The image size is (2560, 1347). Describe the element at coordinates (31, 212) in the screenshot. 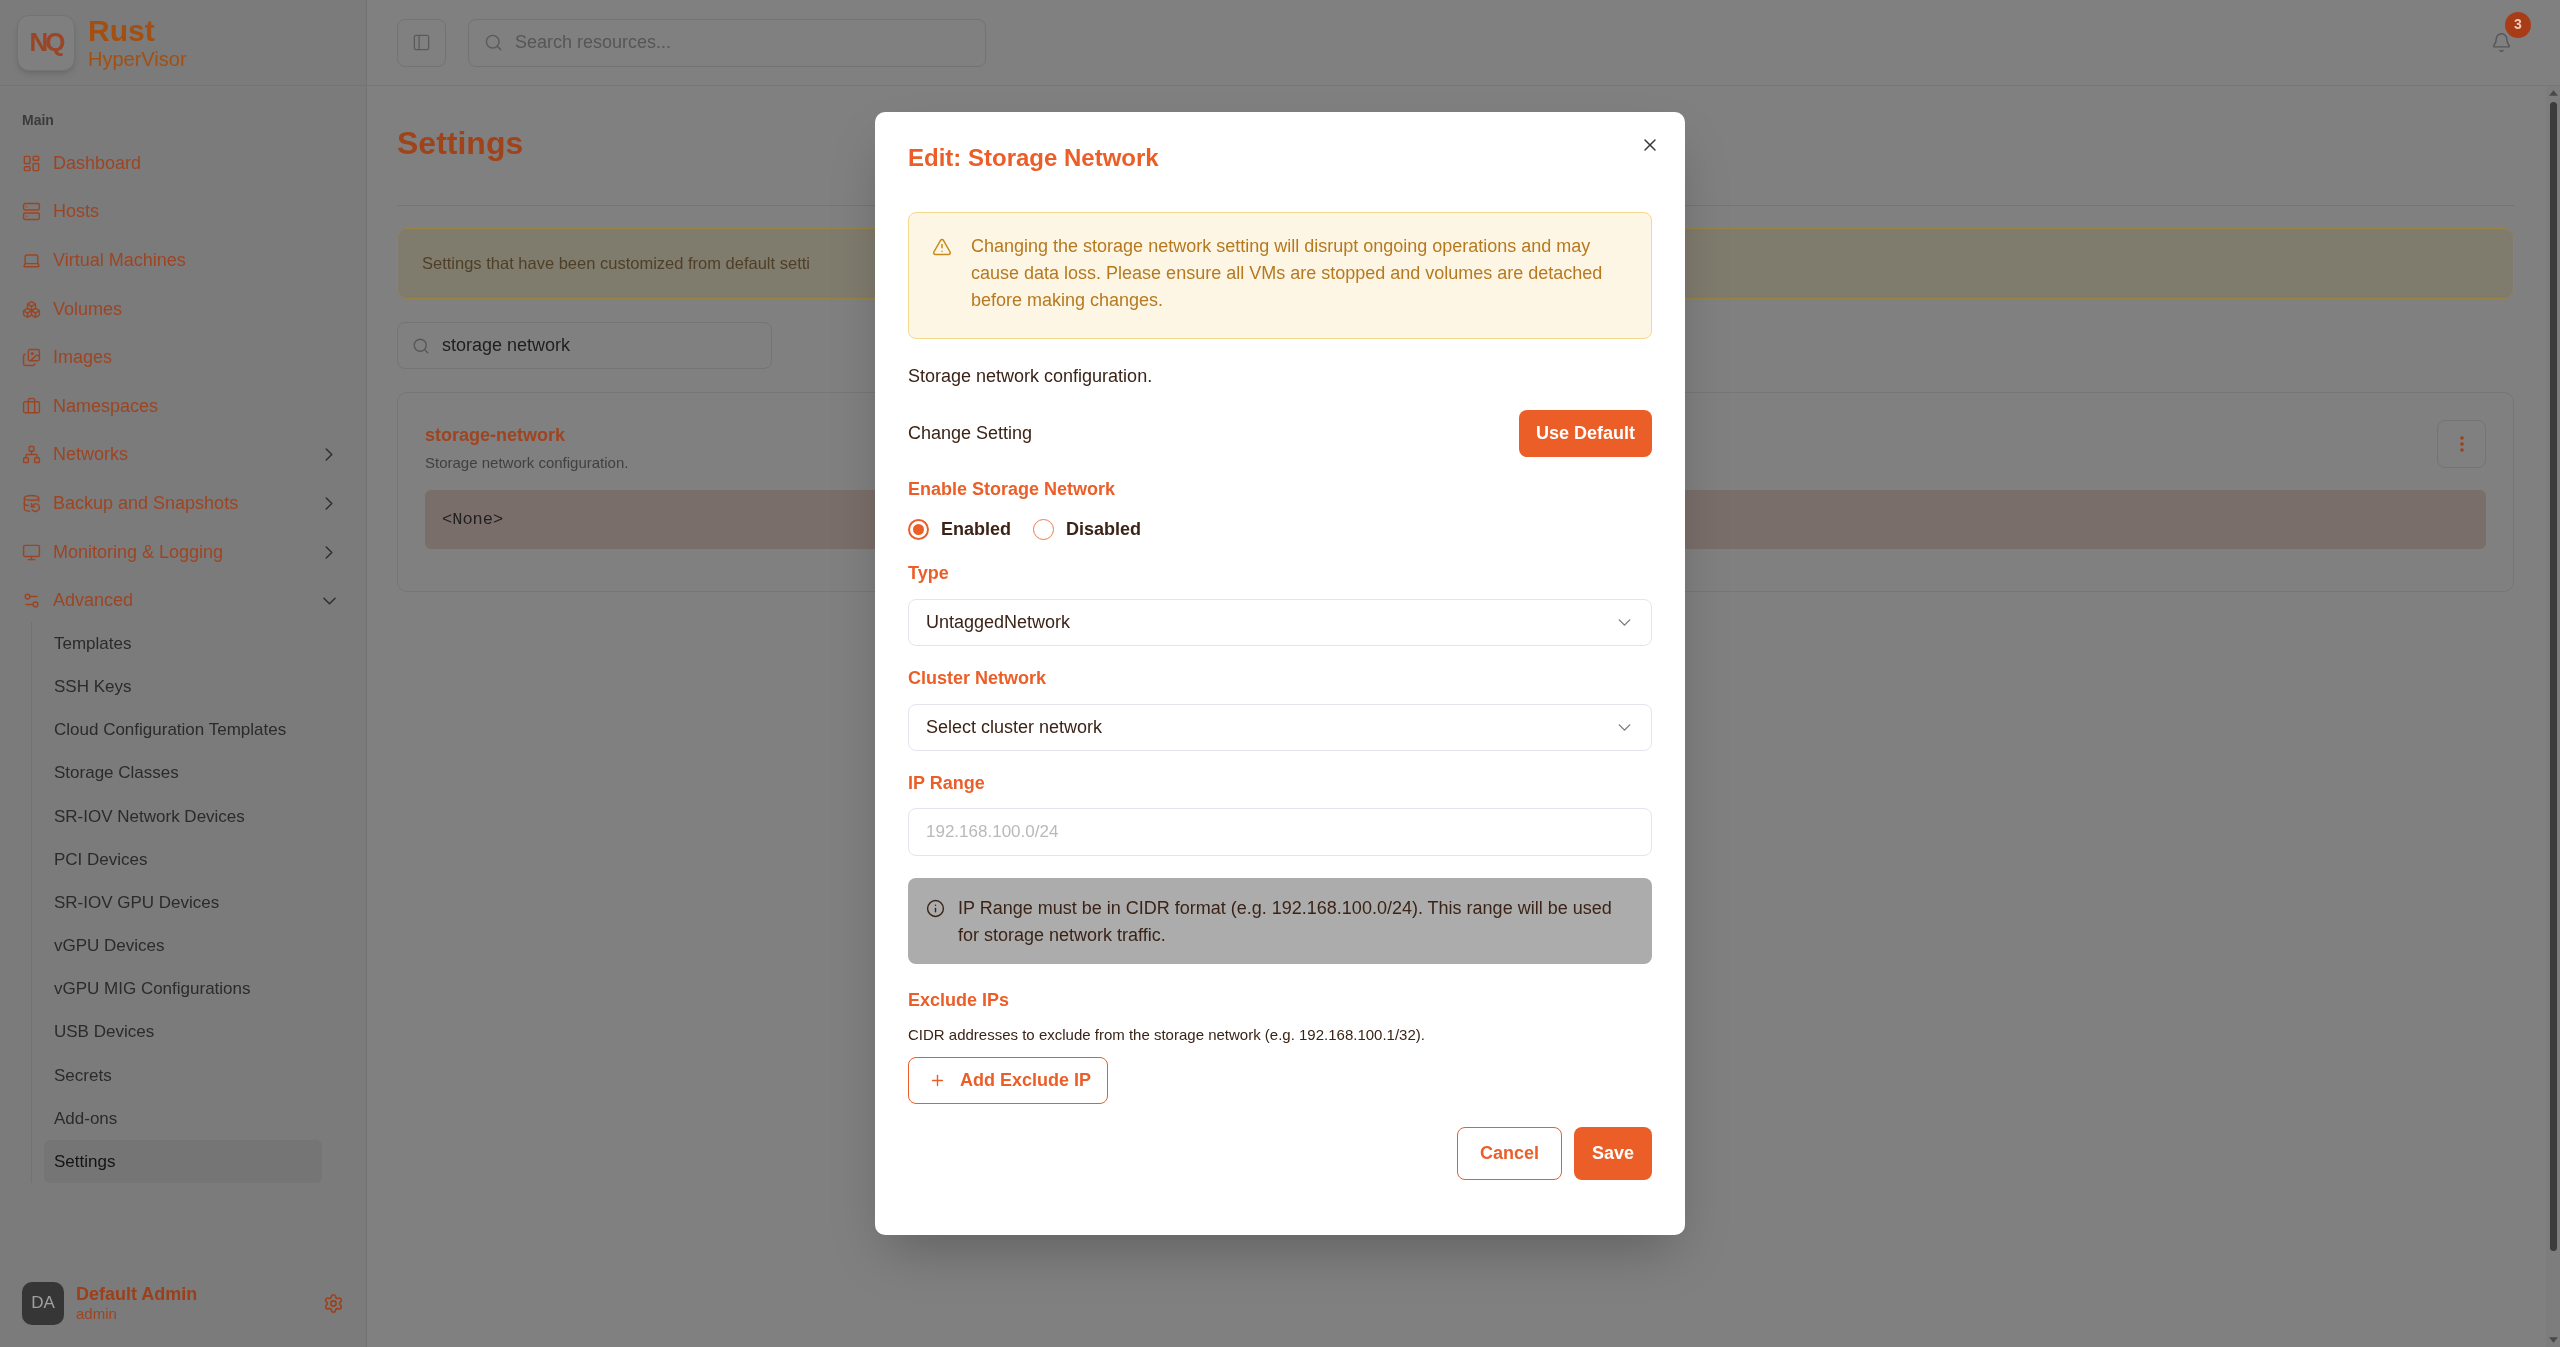

I see `server-icon` at that location.